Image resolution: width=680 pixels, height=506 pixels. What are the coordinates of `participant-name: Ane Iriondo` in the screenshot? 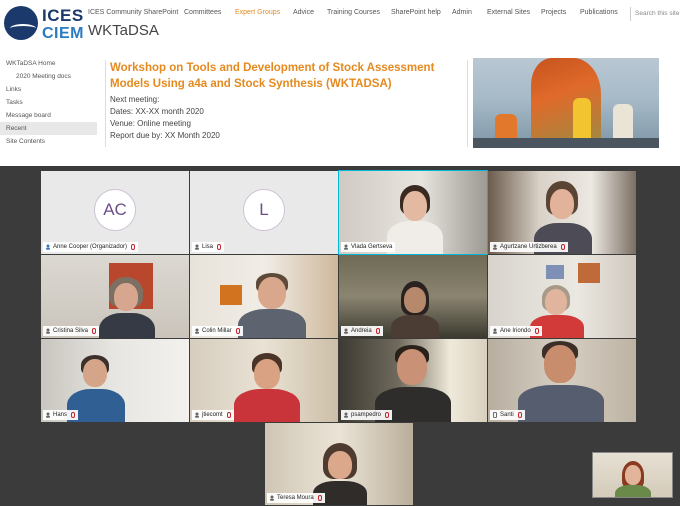 It's located at (515, 331).